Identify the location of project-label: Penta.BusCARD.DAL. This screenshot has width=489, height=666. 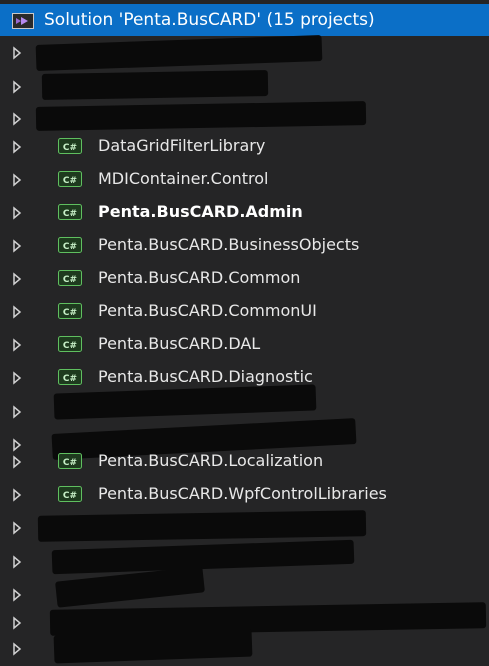
(179, 343).